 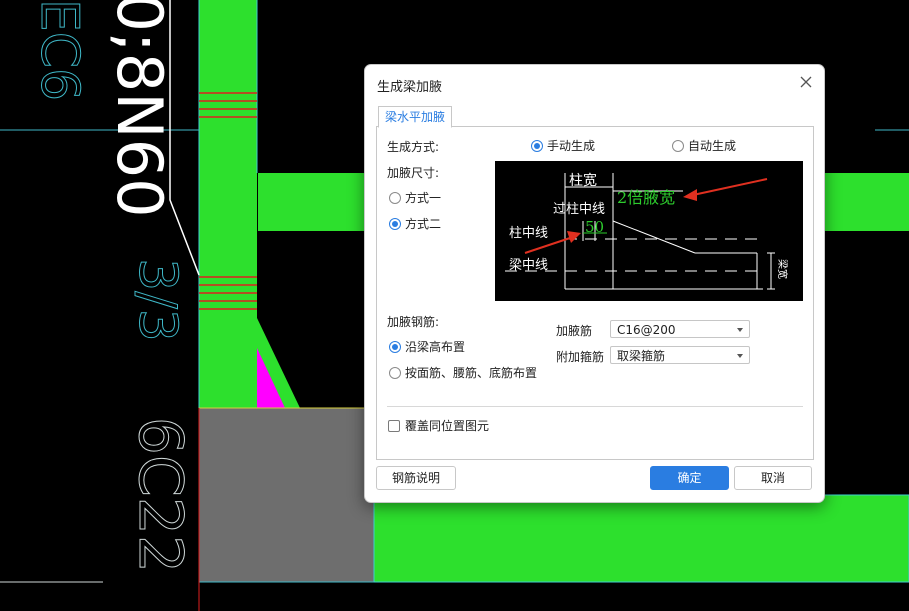 What do you see at coordinates (160, 495) in the screenshot?
I see `cad-text-4: 6C22` at bounding box center [160, 495].